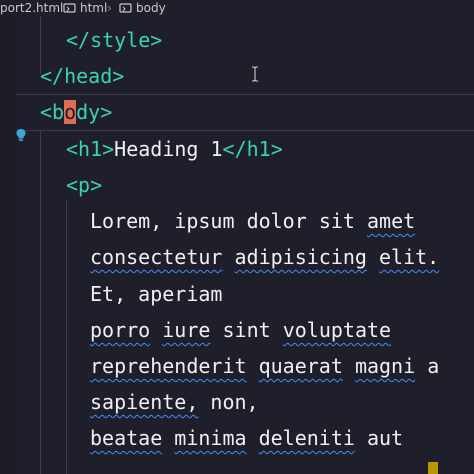 This screenshot has height=474, width=474. I want to click on spellcheck-word: minima, so click(210, 438).